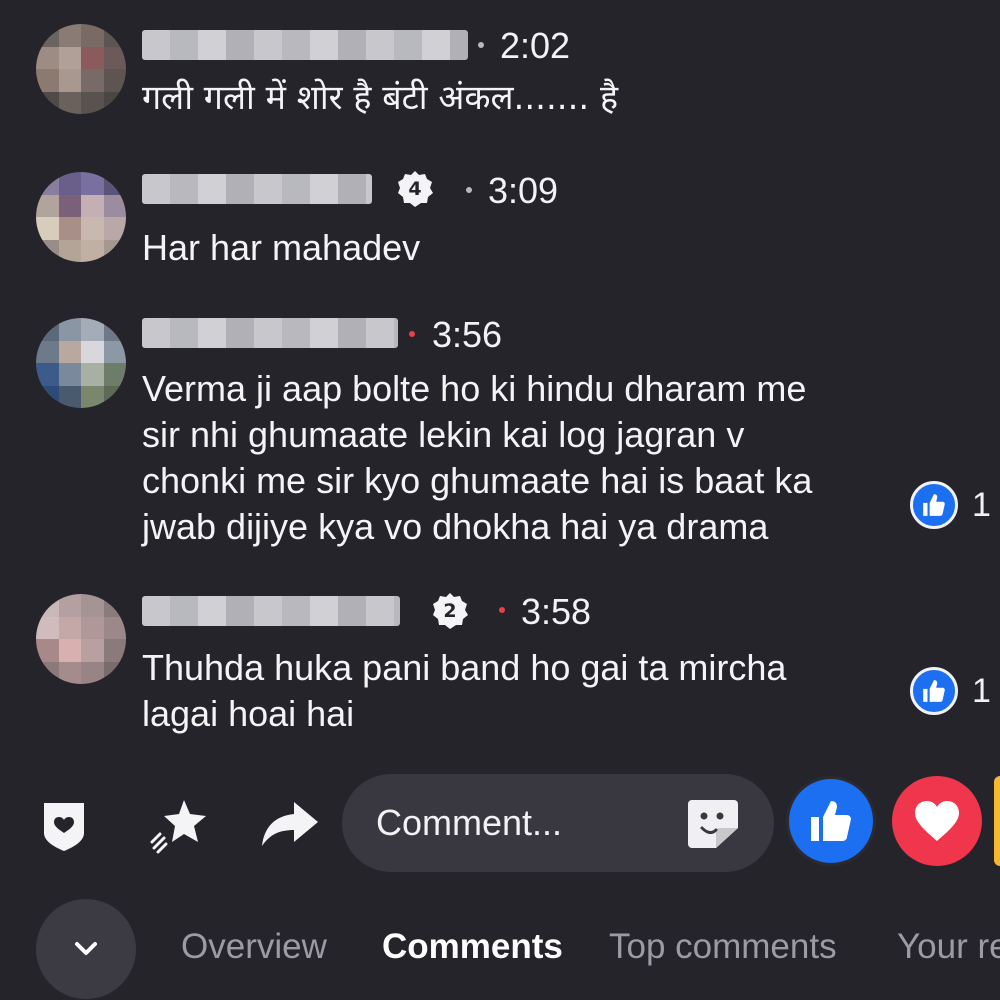 This screenshot has width=1000, height=1000. Describe the element at coordinates (464, 667) in the screenshot. I see `comment-line: Thuhda huka pani band ho gai ta mircha` at that location.